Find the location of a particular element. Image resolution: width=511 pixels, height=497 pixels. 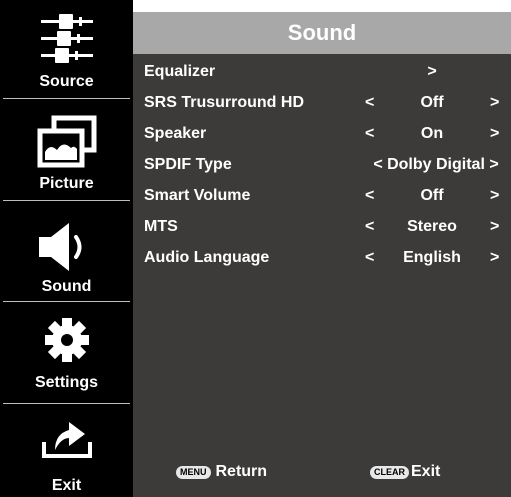

row-label: MTS is located at coordinates (161, 226).